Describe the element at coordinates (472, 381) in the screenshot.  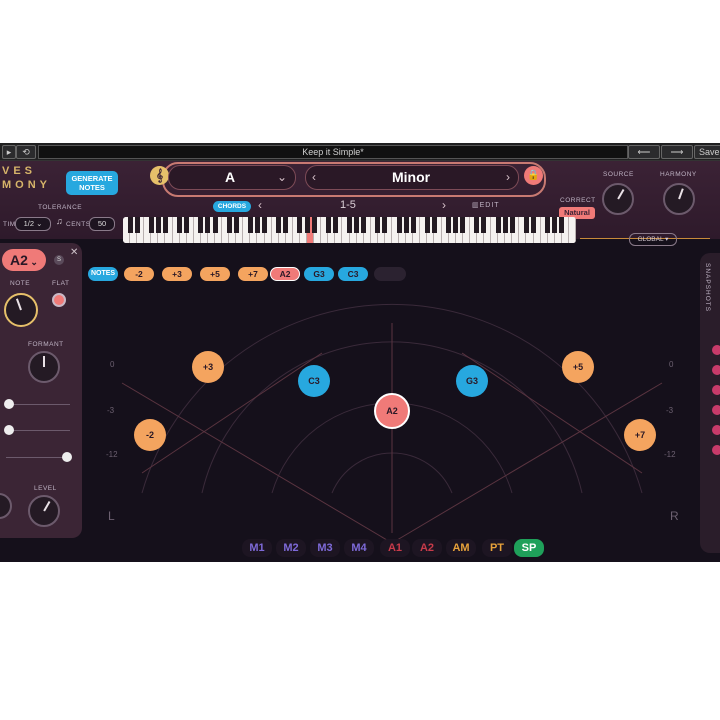
I see `voice-node: G3` at that location.